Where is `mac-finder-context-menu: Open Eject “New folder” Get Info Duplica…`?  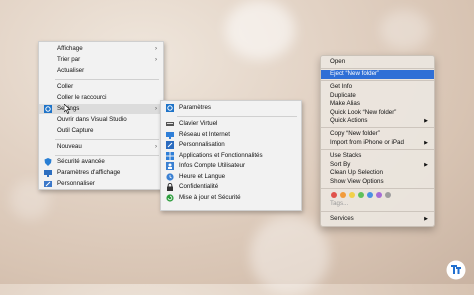 mac-finder-context-menu: Open Eject “New folder” Get Info Duplica… is located at coordinates (377, 141).